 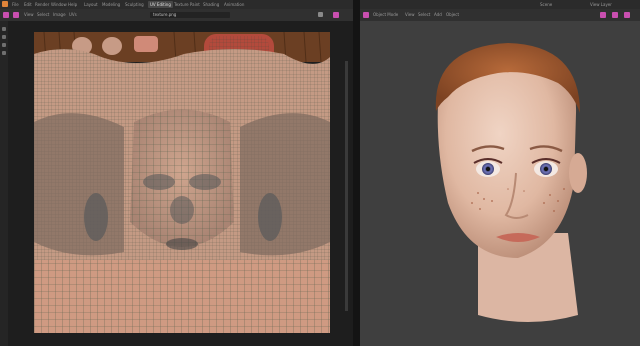 What do you see at coordinates (28, 4) in the screenshot?
I see `menu-edit: Edit` at bounding box center [28, 4].